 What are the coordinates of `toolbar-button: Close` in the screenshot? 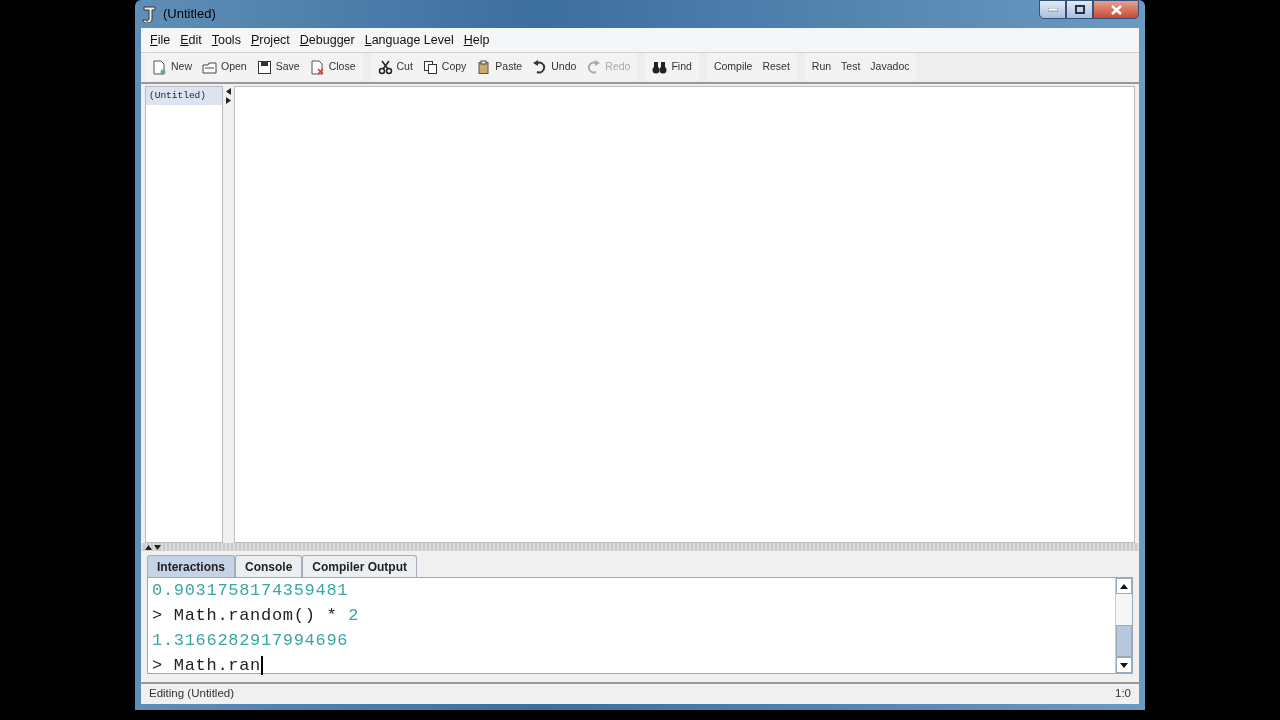 It's located at (332, 67).